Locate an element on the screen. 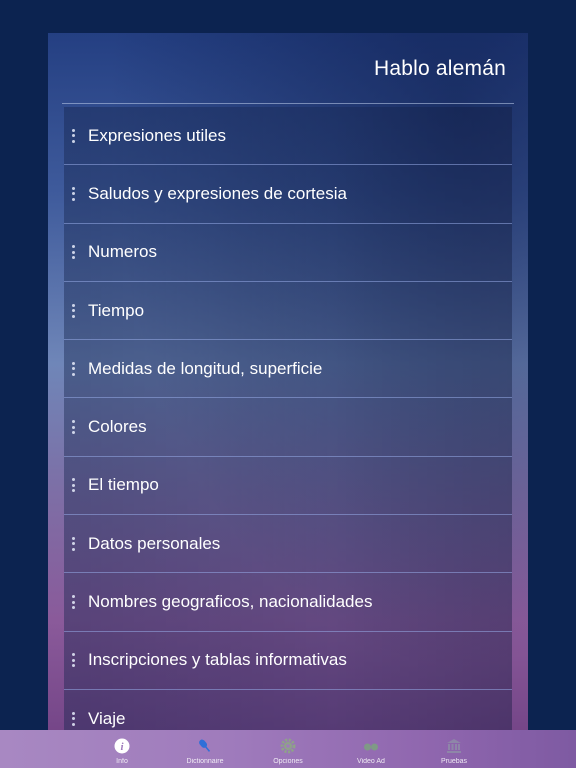  microphone-icon is located at coordinates (205, 745).